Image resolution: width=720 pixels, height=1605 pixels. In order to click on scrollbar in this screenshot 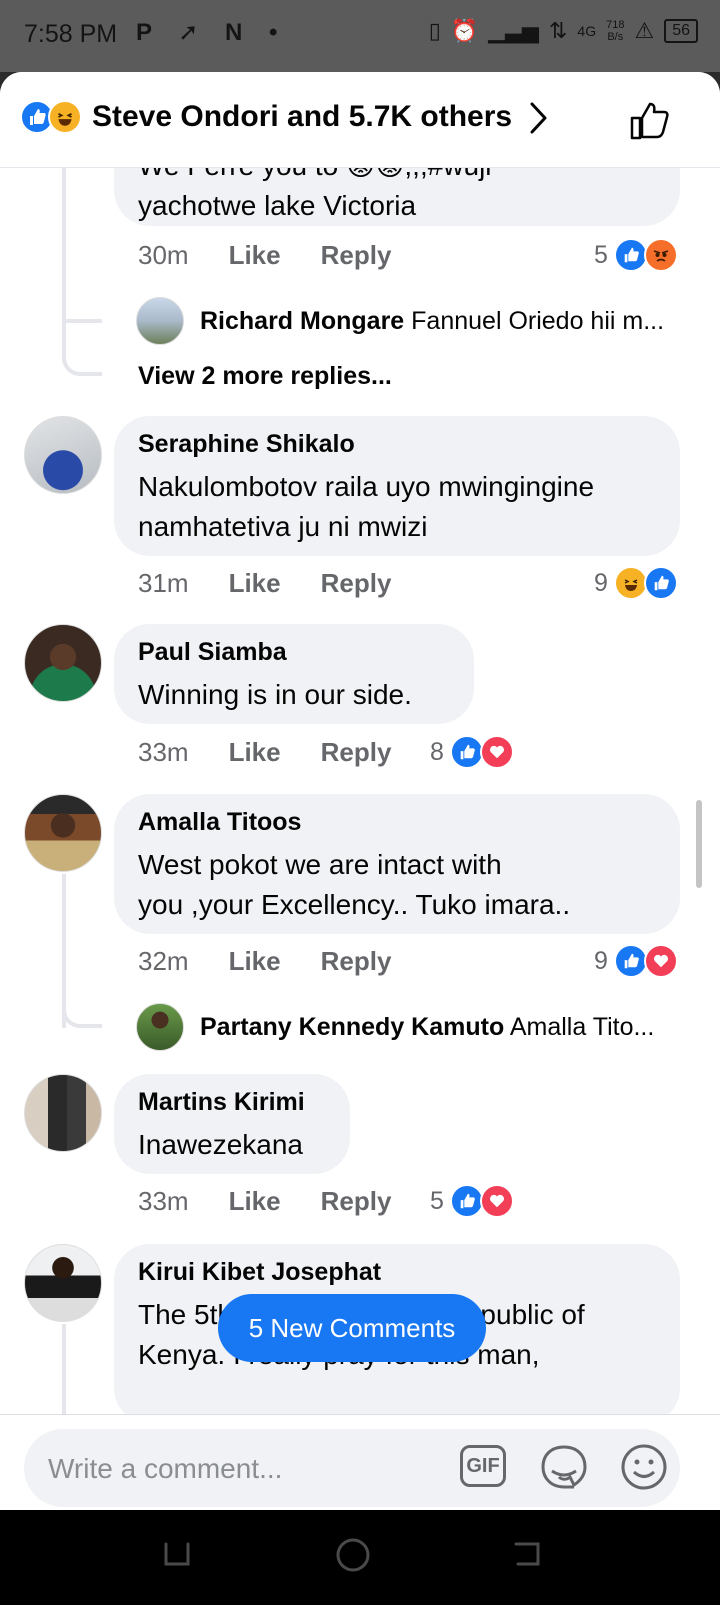, I will do `click(699, 844)`.